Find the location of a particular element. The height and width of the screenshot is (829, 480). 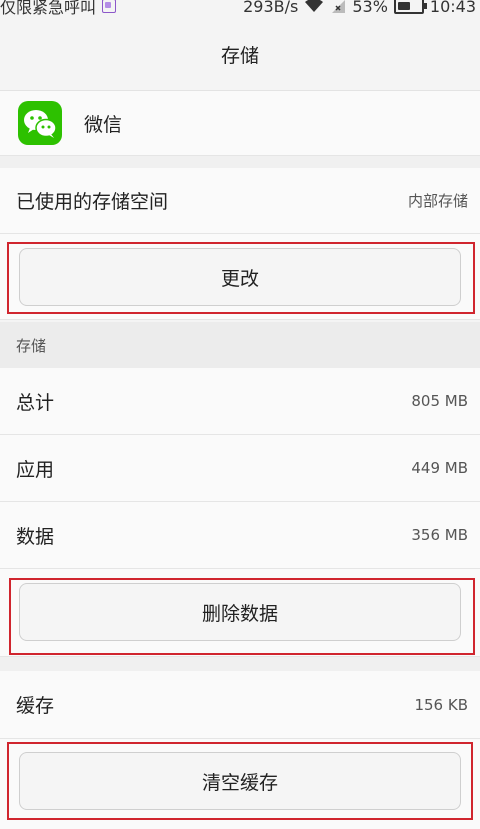

storage-row-total: 总计 805 MB is located at coordinates (240, 401).